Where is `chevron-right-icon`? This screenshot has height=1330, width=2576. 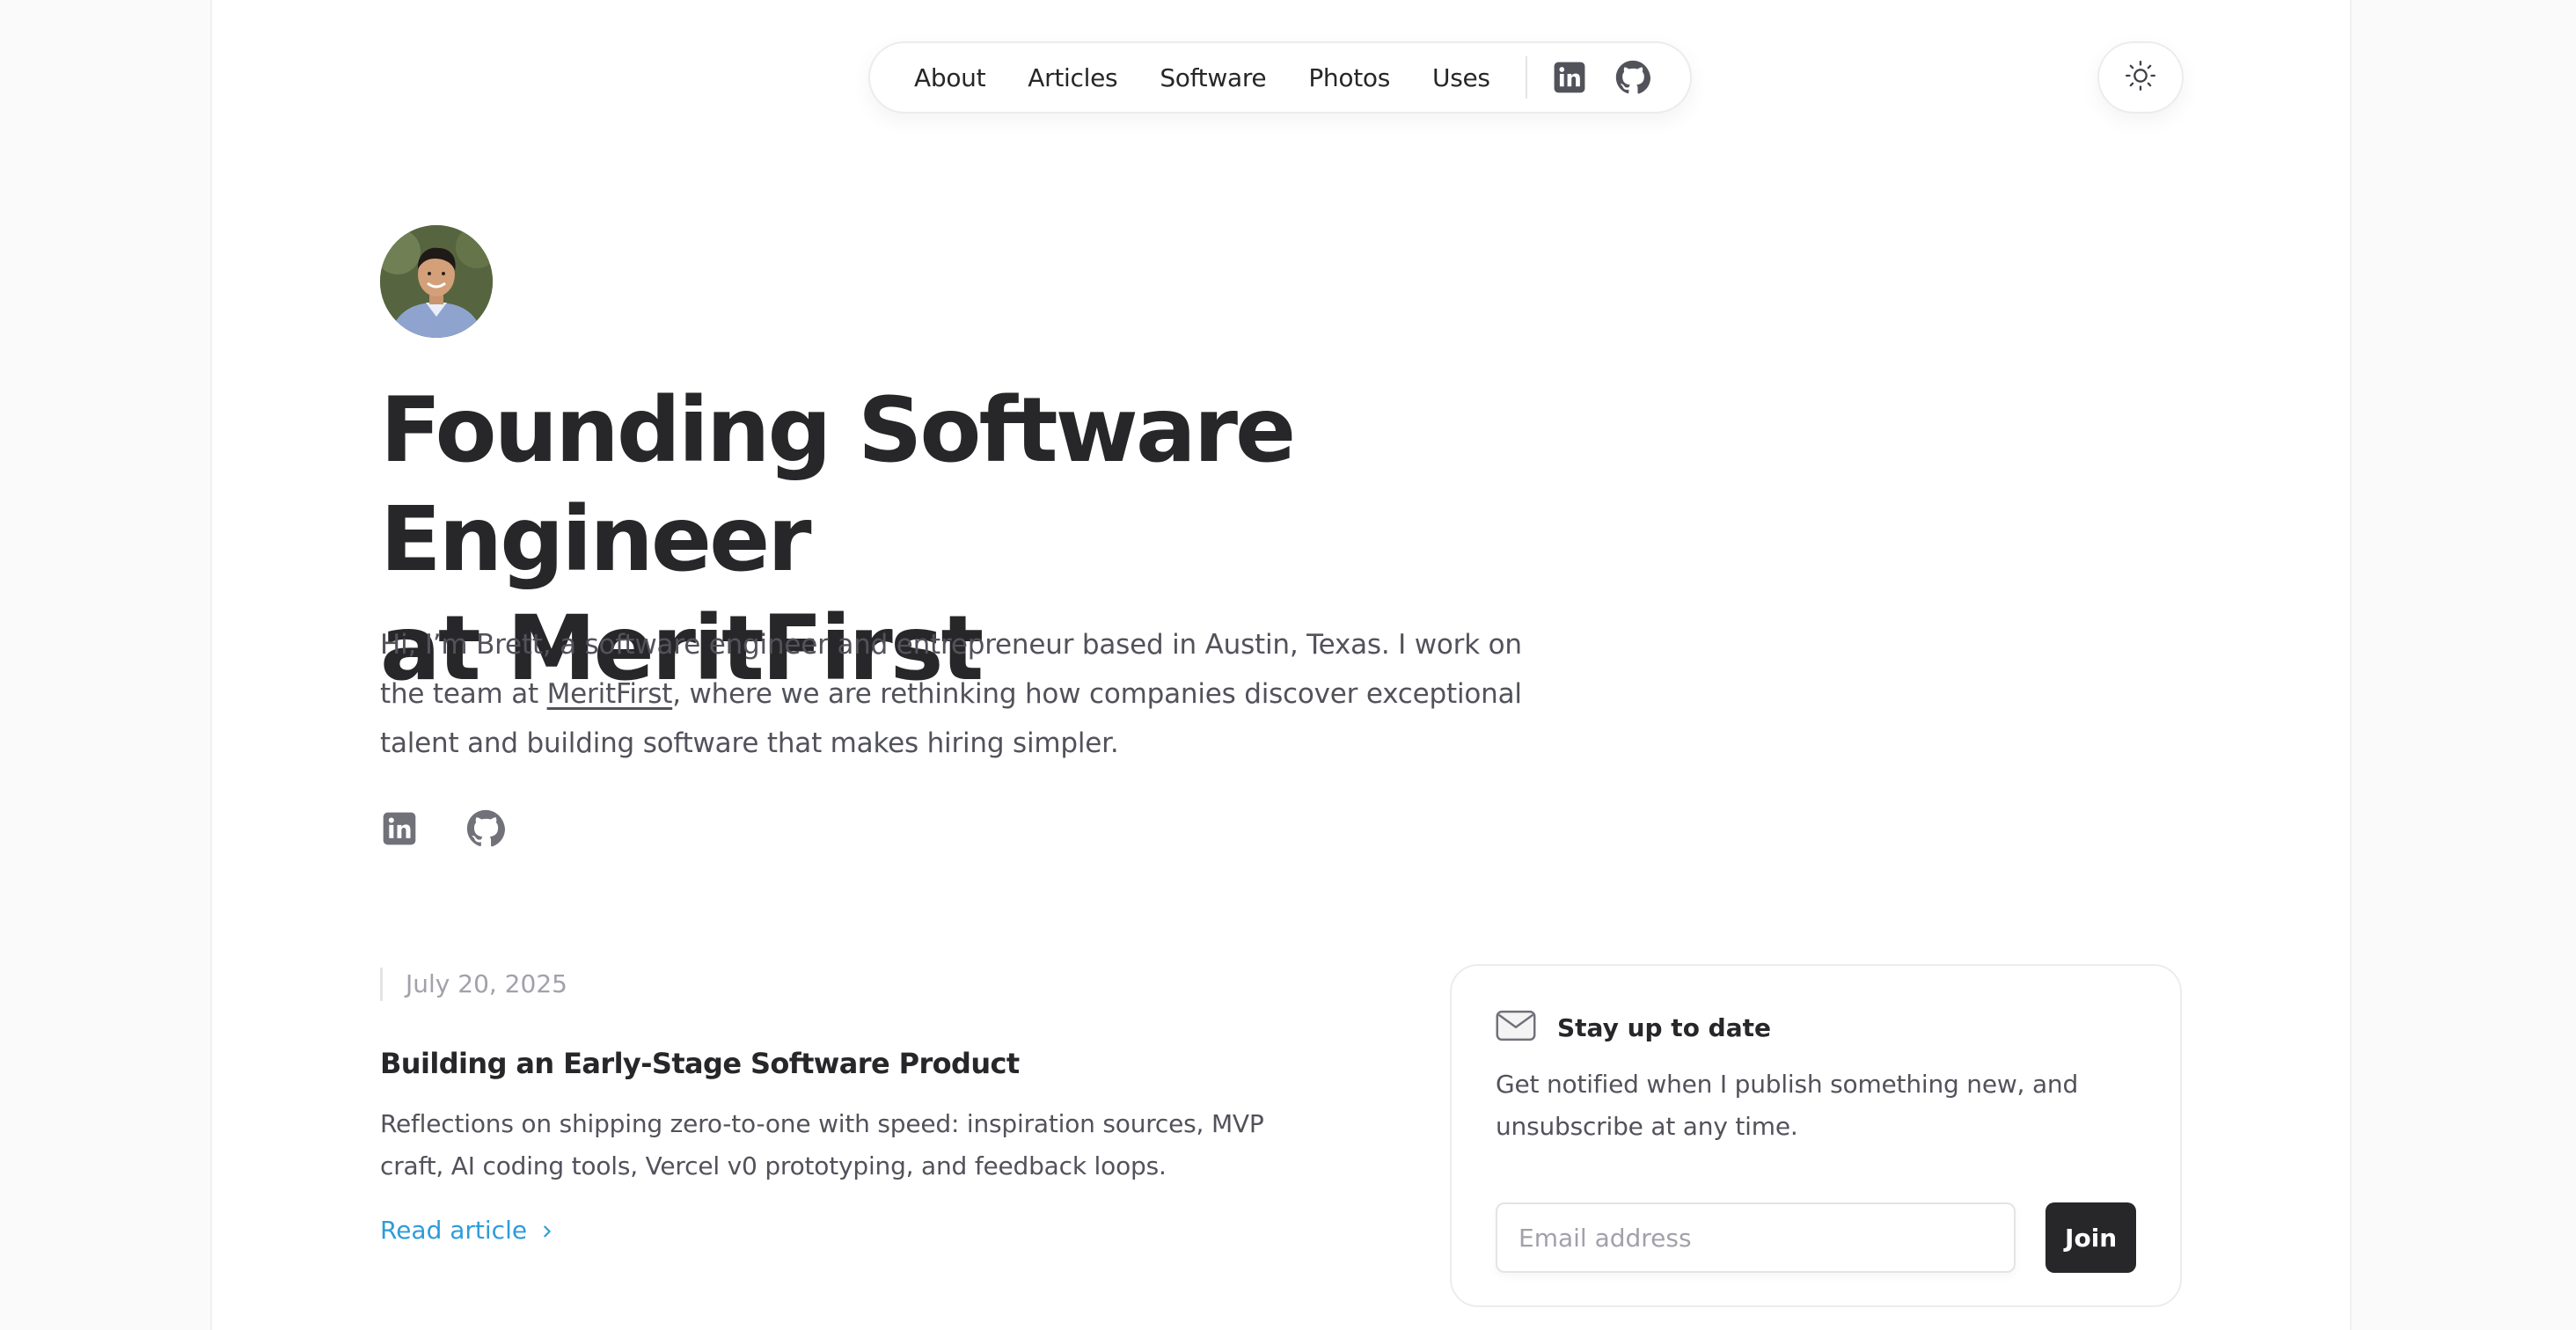
chevron-right-icon is located at coordinates (547, 1230).